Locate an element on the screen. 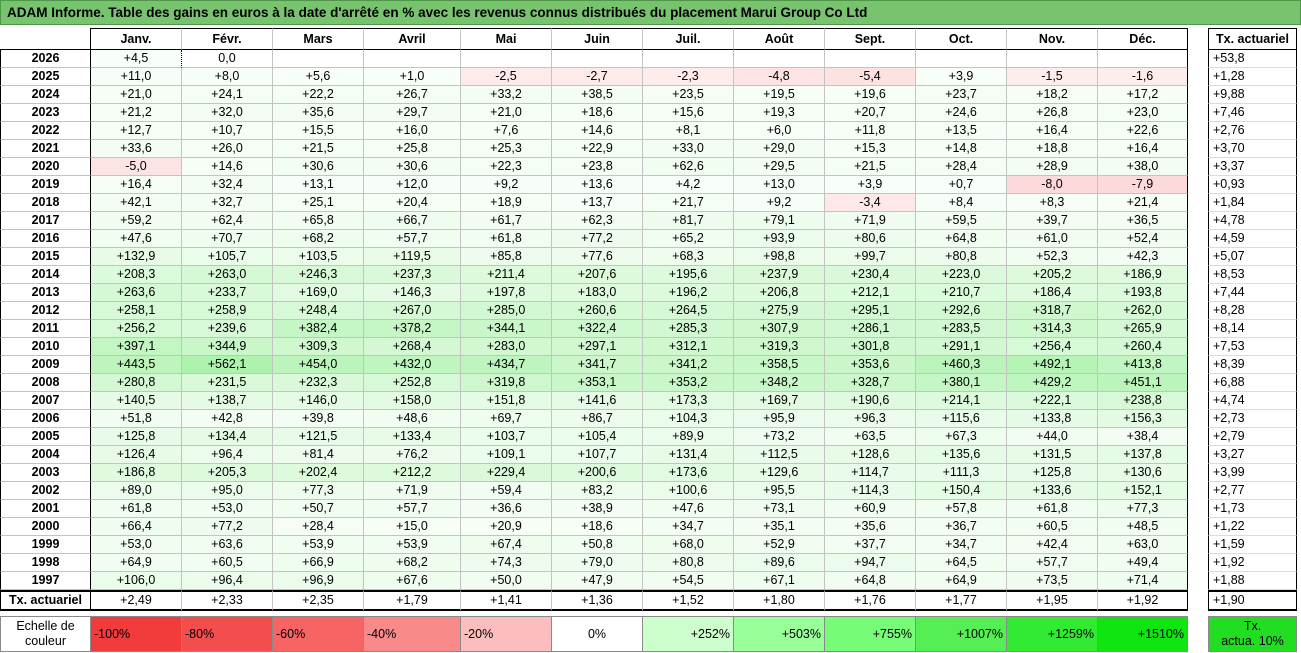 This screenshot has width=1301, height=653. summary-value-cell: +1,77 is located at coordinates (961, 600).